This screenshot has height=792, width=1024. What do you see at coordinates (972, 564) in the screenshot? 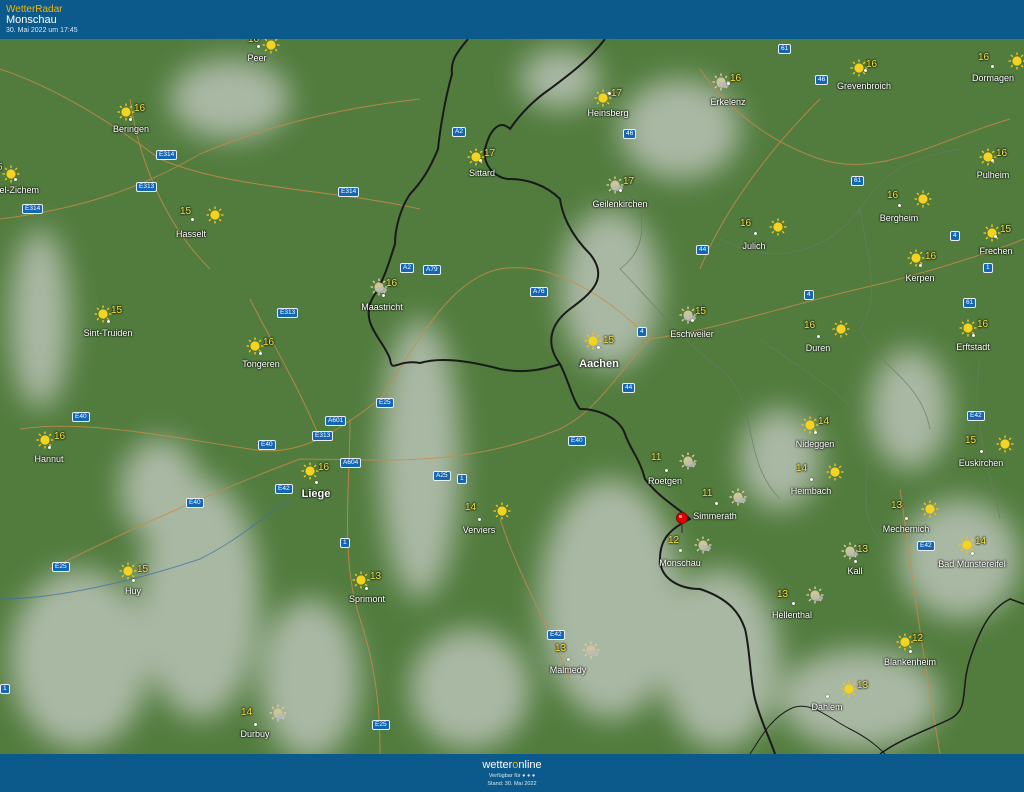
I see `city-label: Bad Munstereifel` at bounding box center [972, 564].